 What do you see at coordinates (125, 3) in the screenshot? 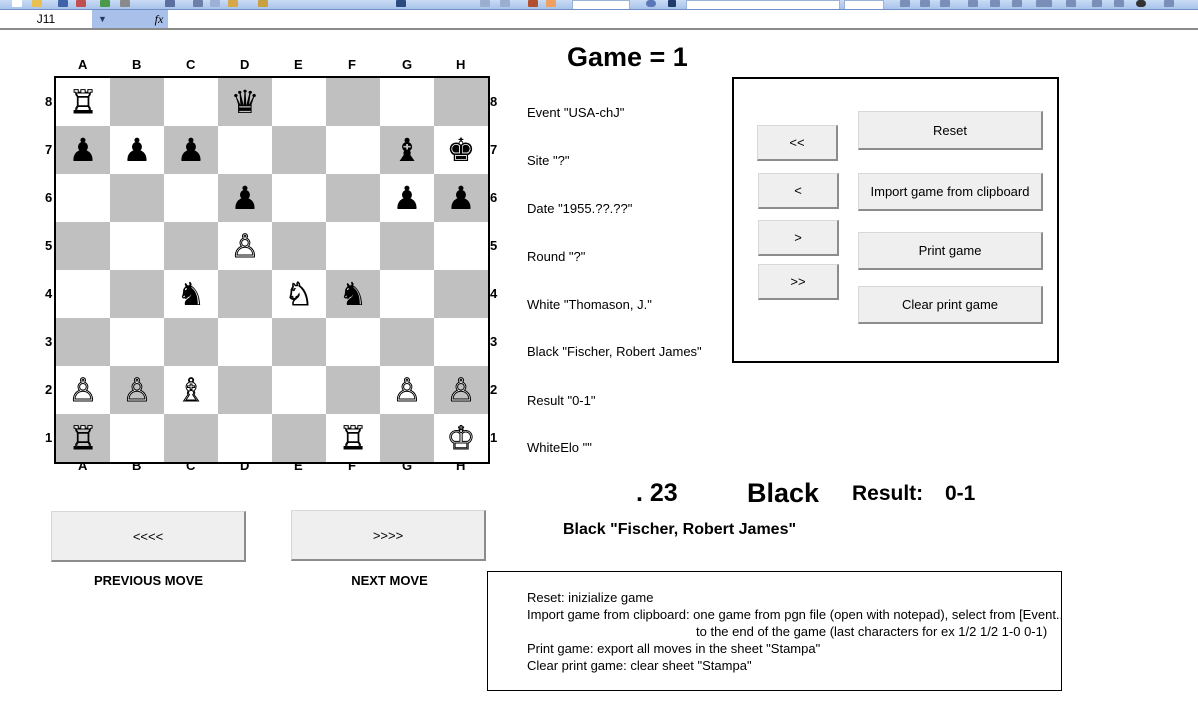
I see `print-preview-icon` at bounding box center [125, 3].